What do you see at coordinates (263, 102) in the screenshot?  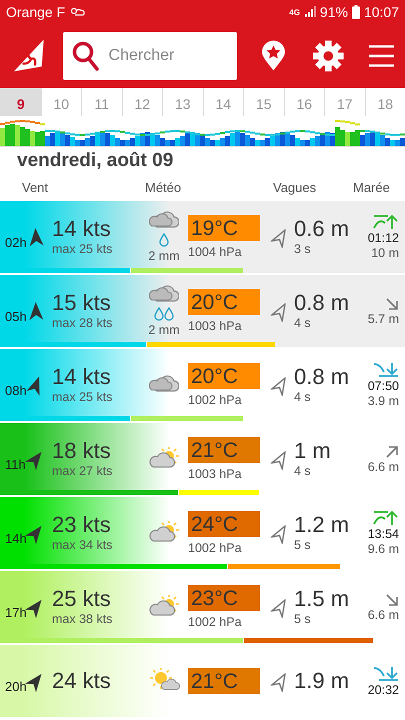 I see `day-tab: 15` at bounding box center [263, 102].